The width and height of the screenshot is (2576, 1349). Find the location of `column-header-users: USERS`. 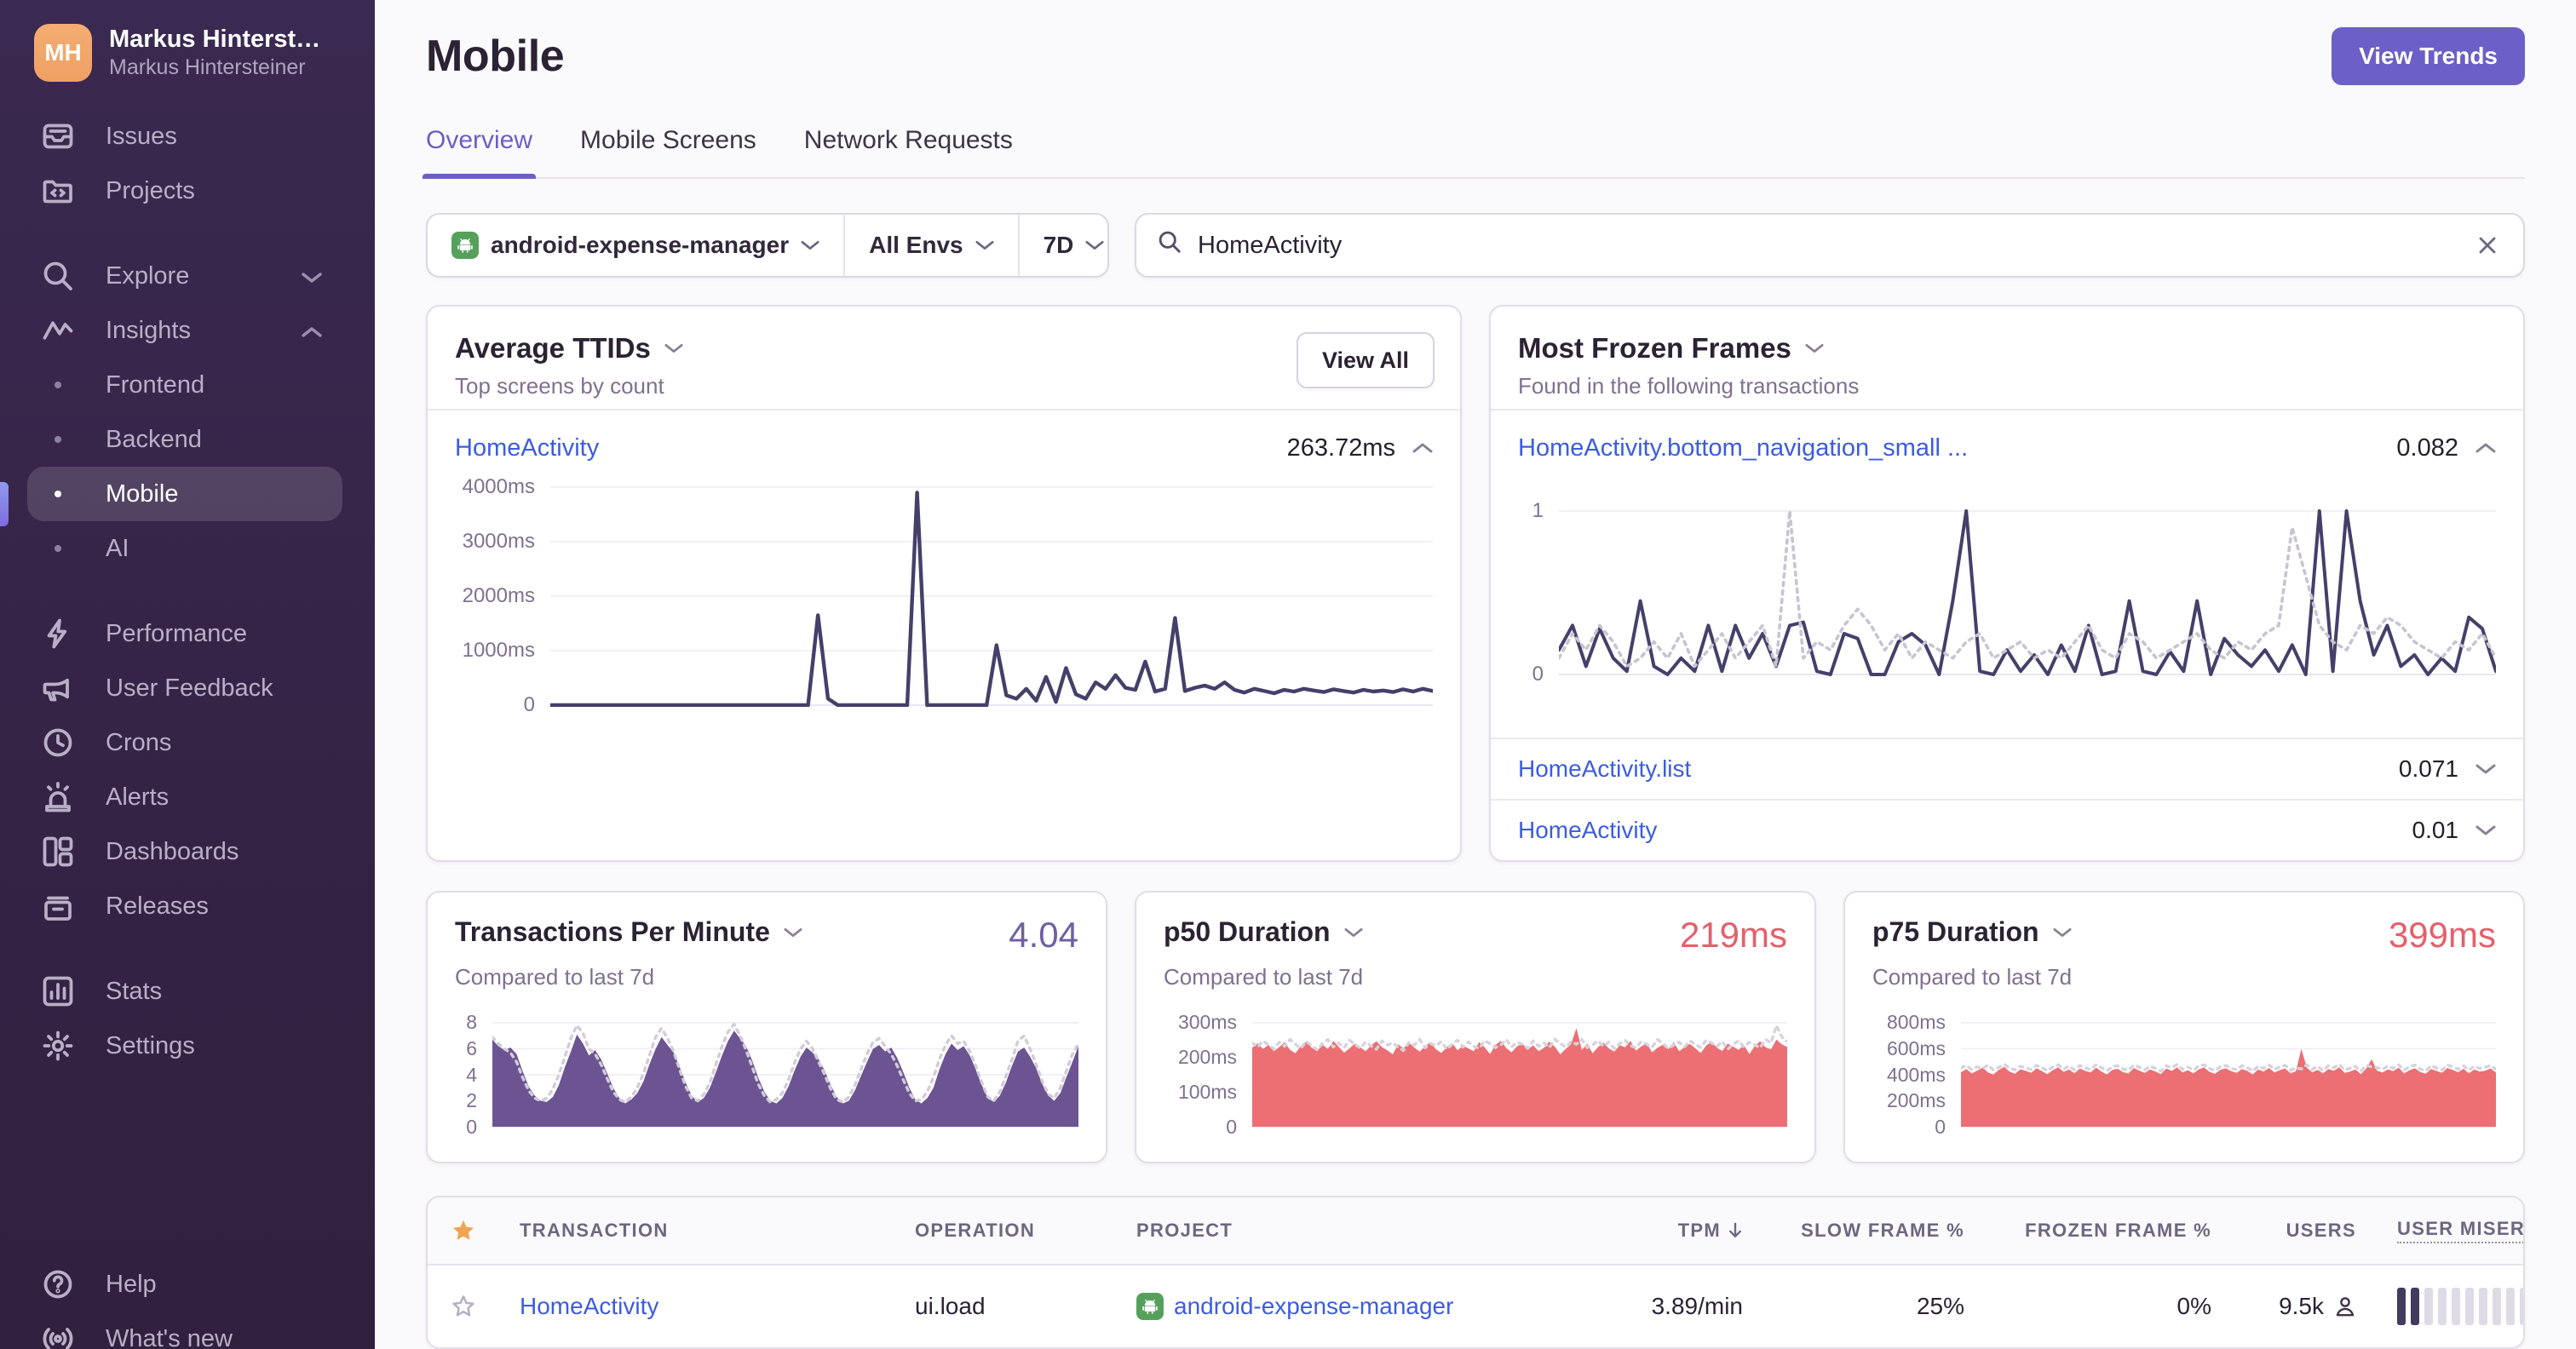

column-header-users: USERS is located at coordinates (2305, 1231).